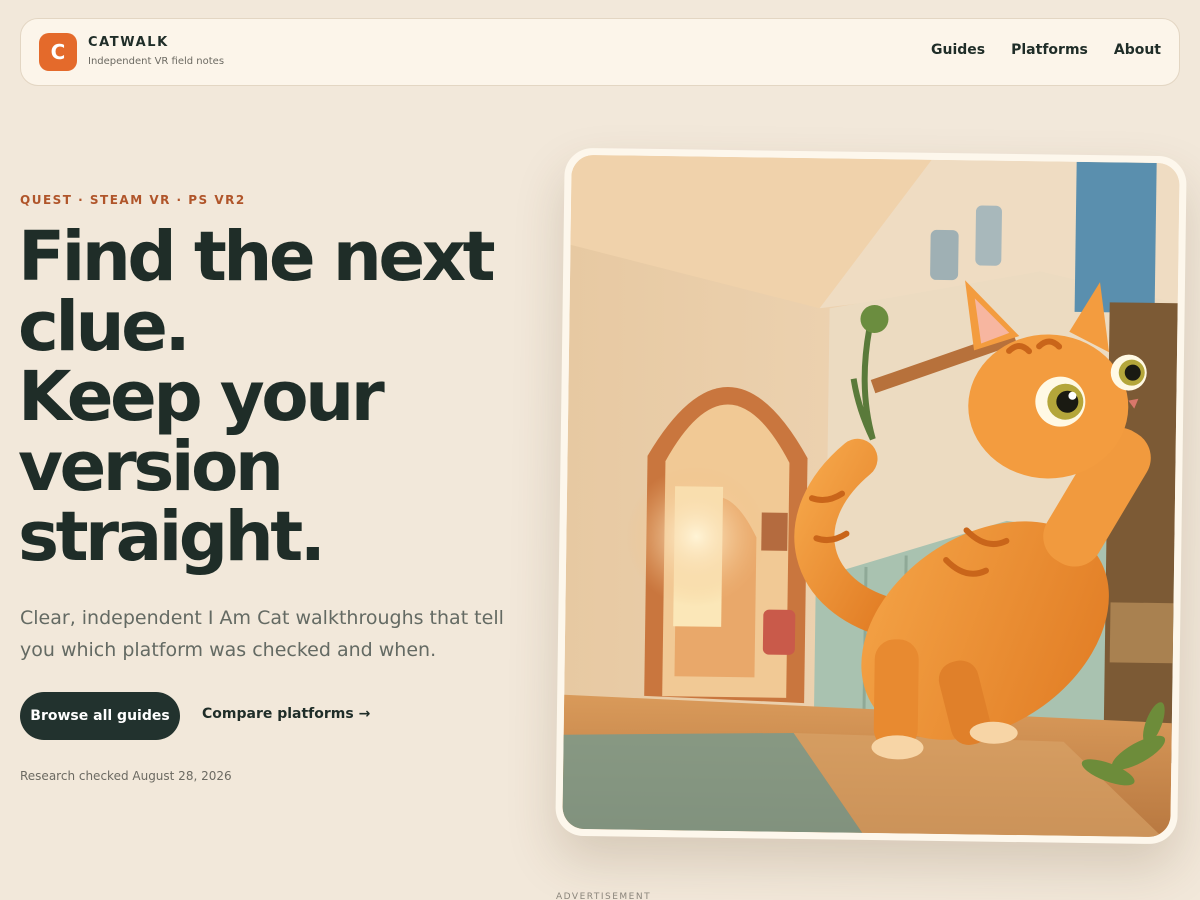 The image size is (1200, 900). Describe the element at coordinates (201, 397) in the screenshot. I see `headline-line: Keep your` at that location.